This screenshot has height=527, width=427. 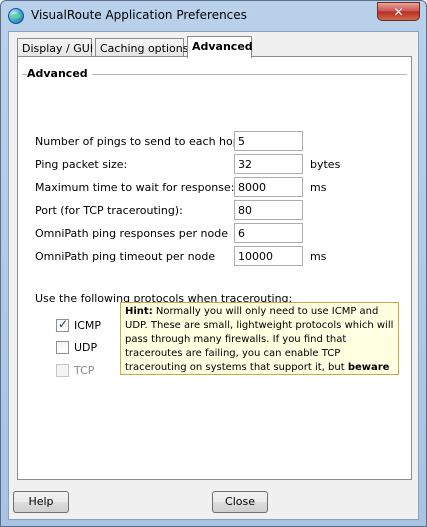 I want to click on title-bar: VisualRoute Application Preferences ✕, so click(x=213, y=16).